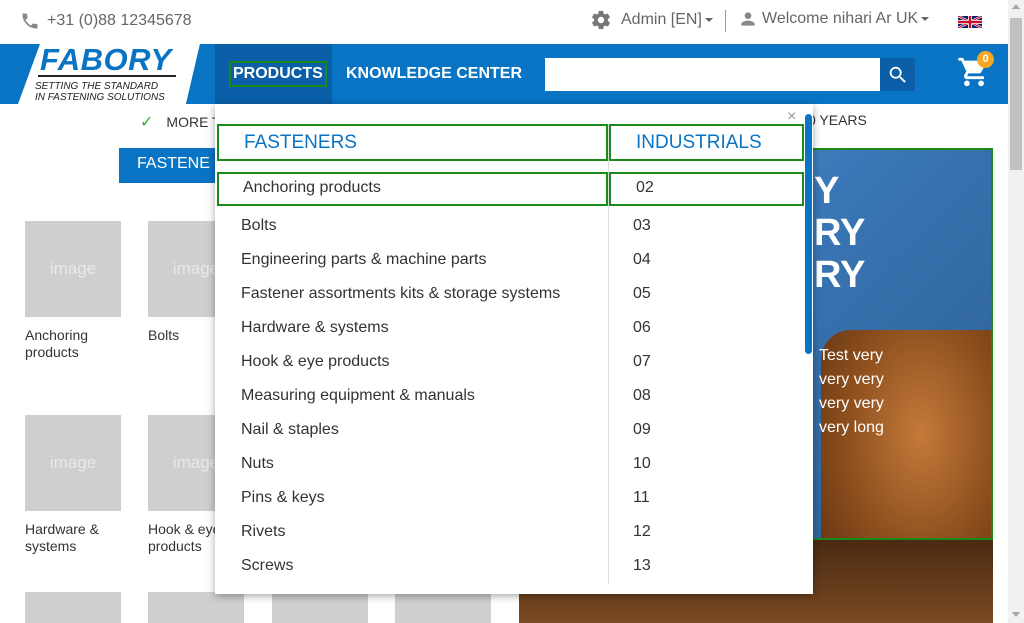 This screenshot has width=1024, height=623. Describe the element at coordinates (107, 76) in the screenshot. I see `logo-underline` at that location.